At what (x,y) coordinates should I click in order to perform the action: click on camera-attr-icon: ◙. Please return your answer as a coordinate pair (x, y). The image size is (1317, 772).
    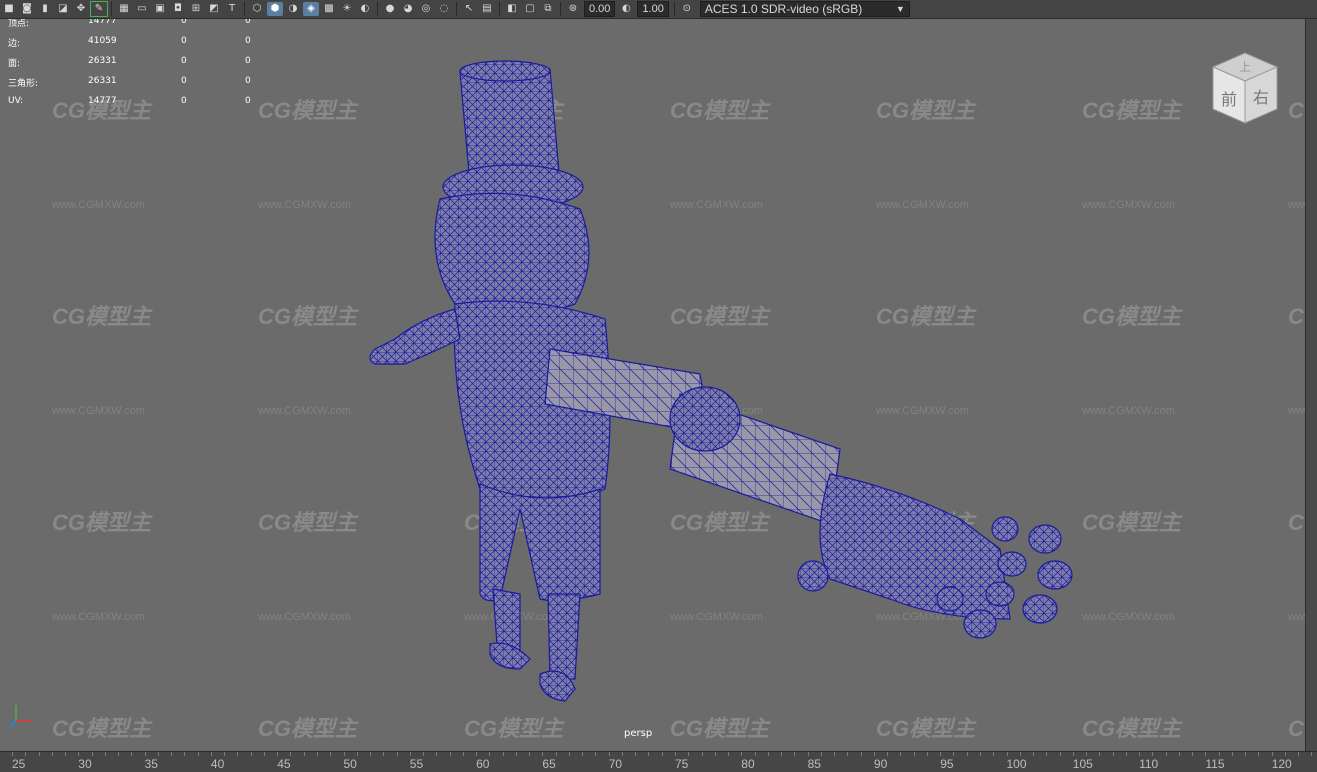
    Looking at the image, I should click on (27, 9).